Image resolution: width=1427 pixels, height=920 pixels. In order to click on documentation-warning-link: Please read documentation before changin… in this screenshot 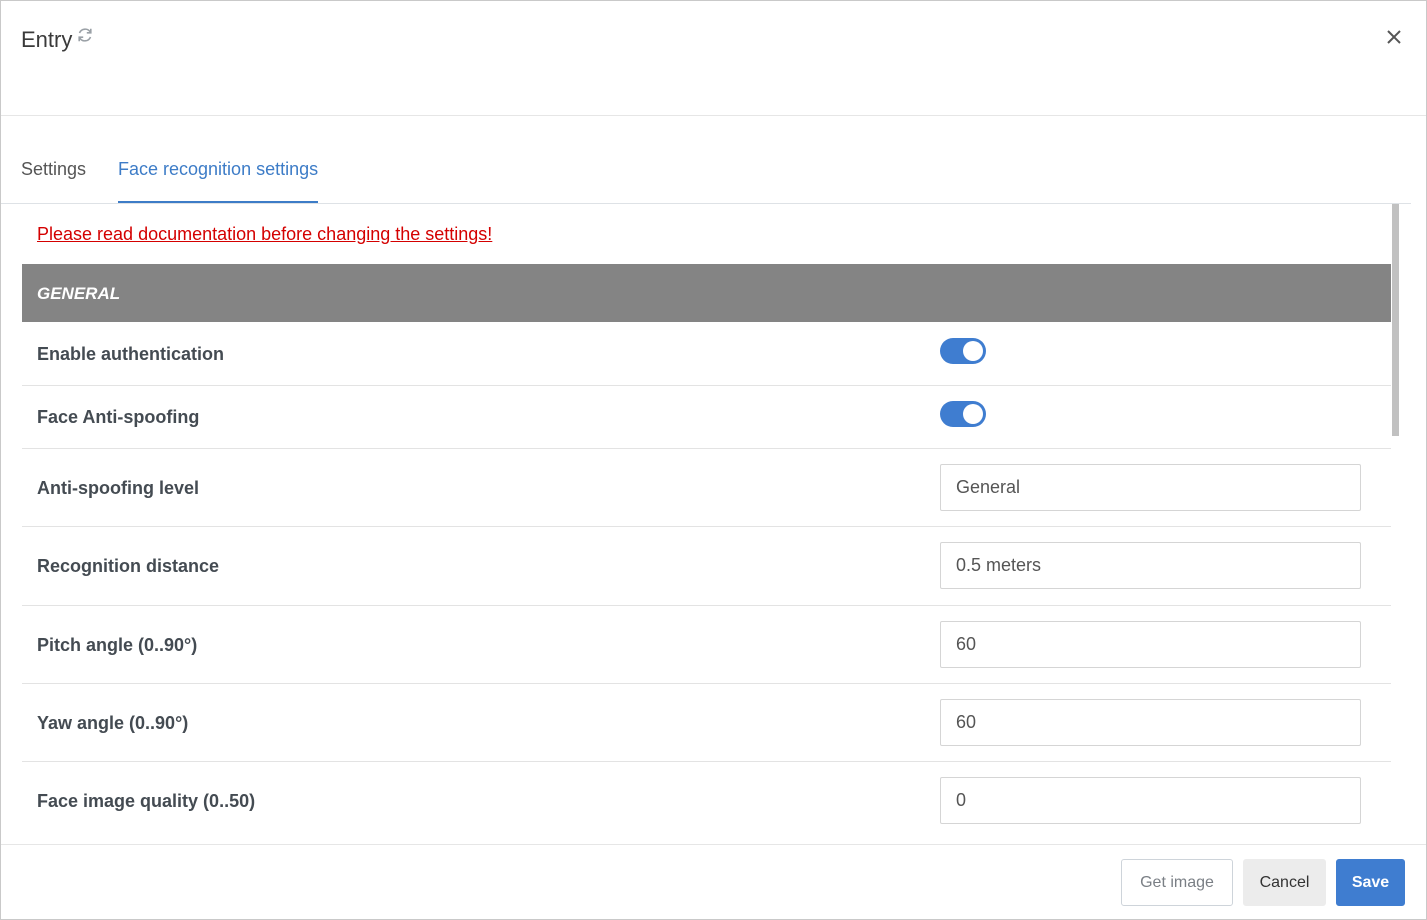, I will do `click(264, 234)`.